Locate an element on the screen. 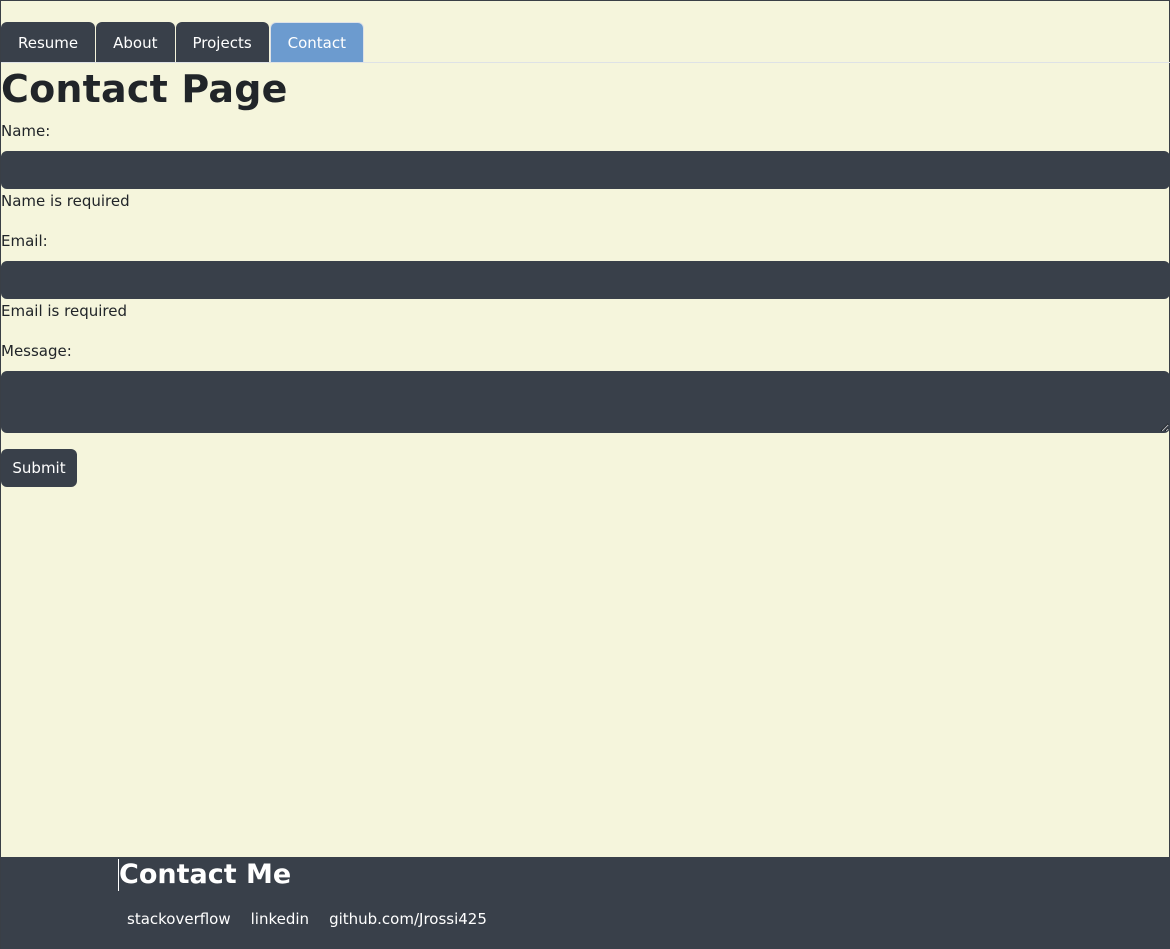 Image resolution: width=1170 pixels, height=949 pixels. tab-about: About is located at coordinates (135, 42).